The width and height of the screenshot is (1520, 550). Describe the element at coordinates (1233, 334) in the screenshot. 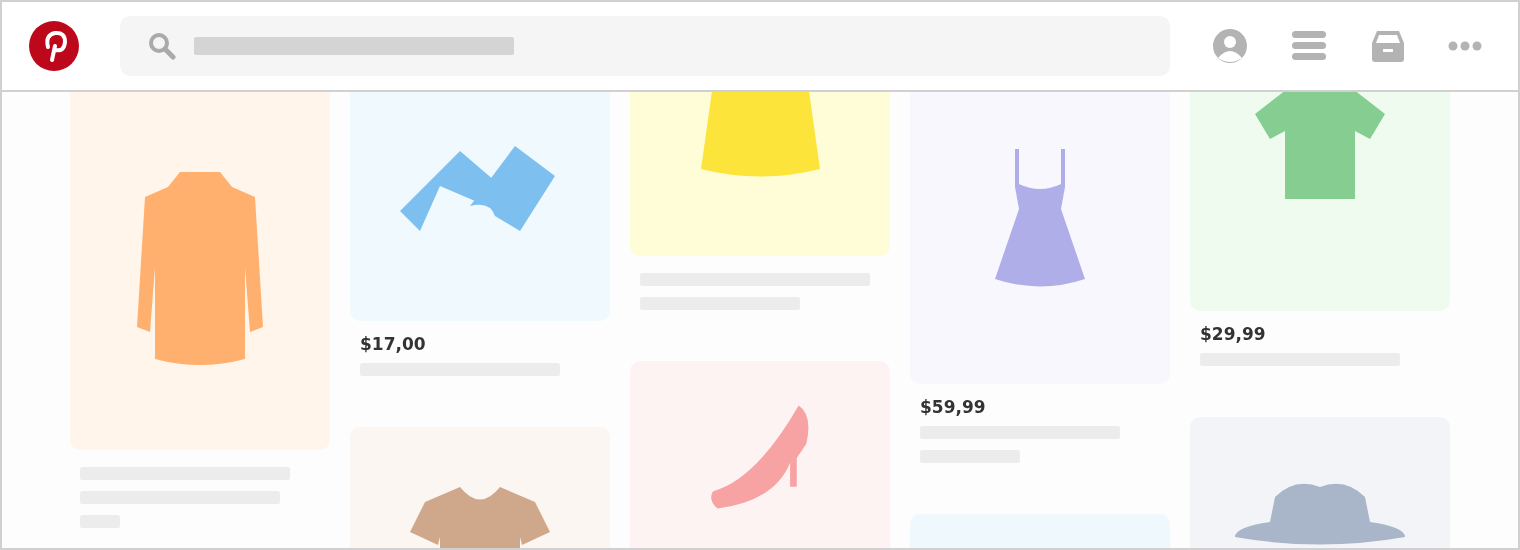

I see `price: $29,99` at that location.